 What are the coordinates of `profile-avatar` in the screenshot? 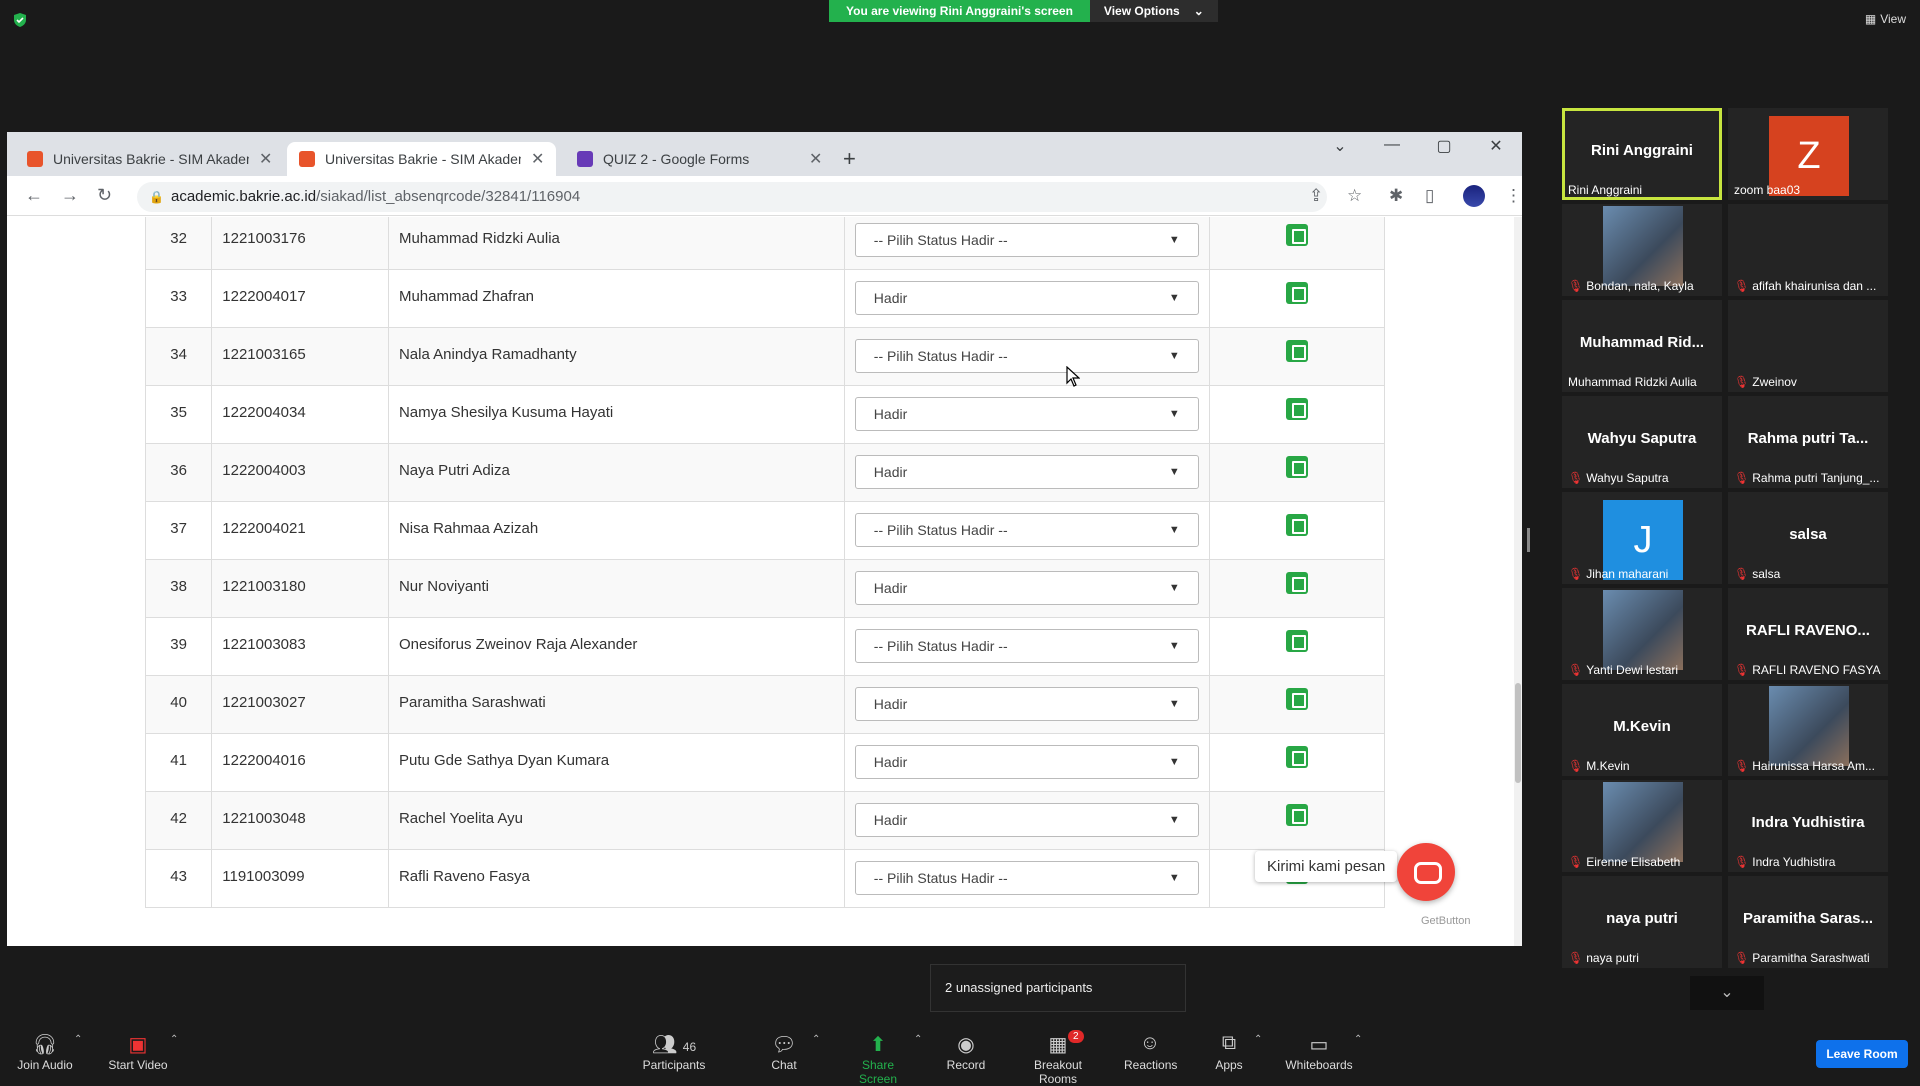 It's located at (1474, 196).